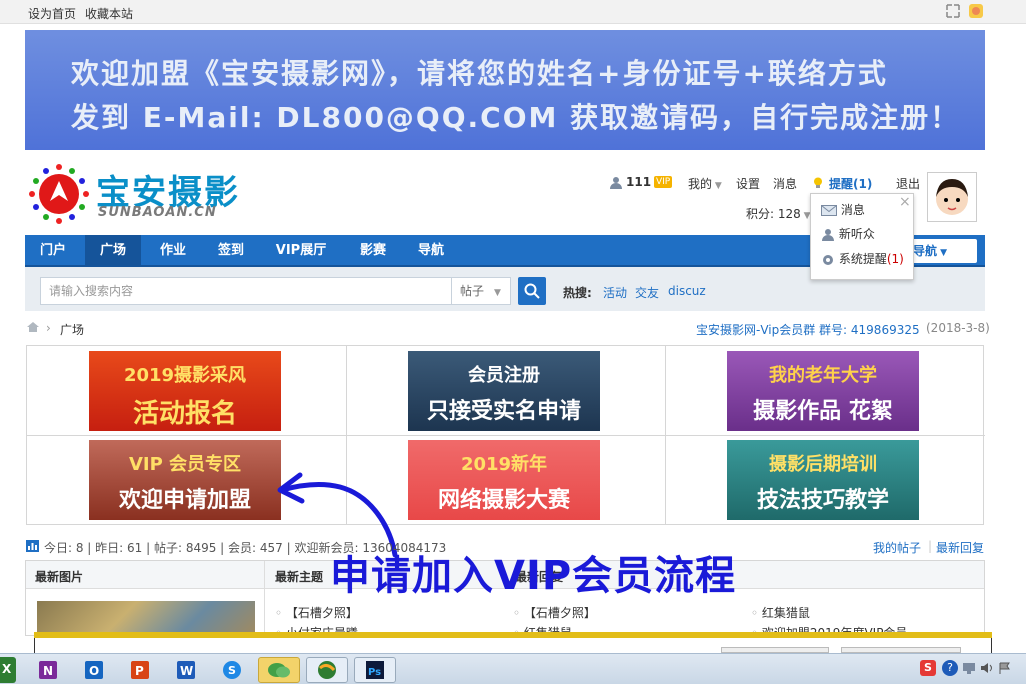  What do you see at coordinates (113, 251) in the screenshot?
I see `nav-item-plaza: 广场` at bounding box center [113, 251].